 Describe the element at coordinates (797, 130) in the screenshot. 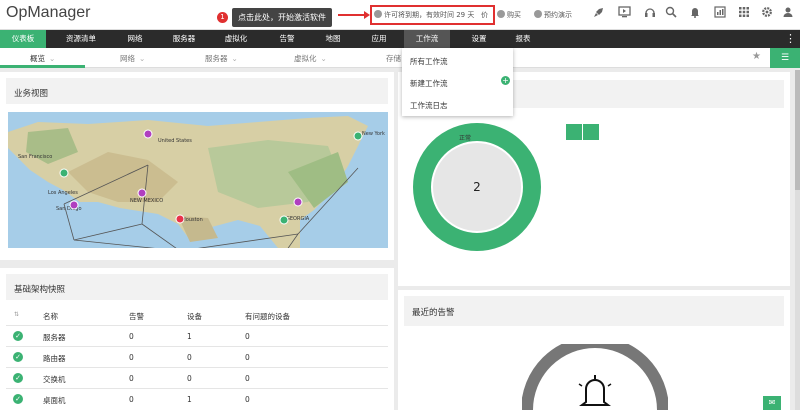

I see `page-scrollbar-thumb` at that location.